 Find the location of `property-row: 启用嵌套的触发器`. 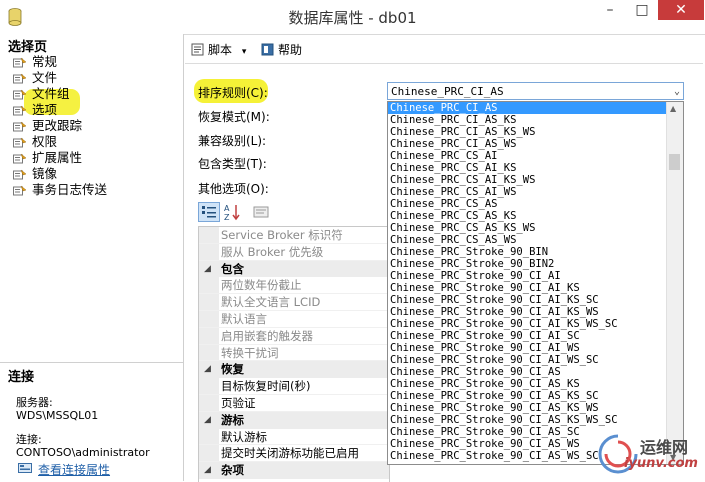

property-row: 启用嵌套的触发器 is located at coordinates (294, 336).